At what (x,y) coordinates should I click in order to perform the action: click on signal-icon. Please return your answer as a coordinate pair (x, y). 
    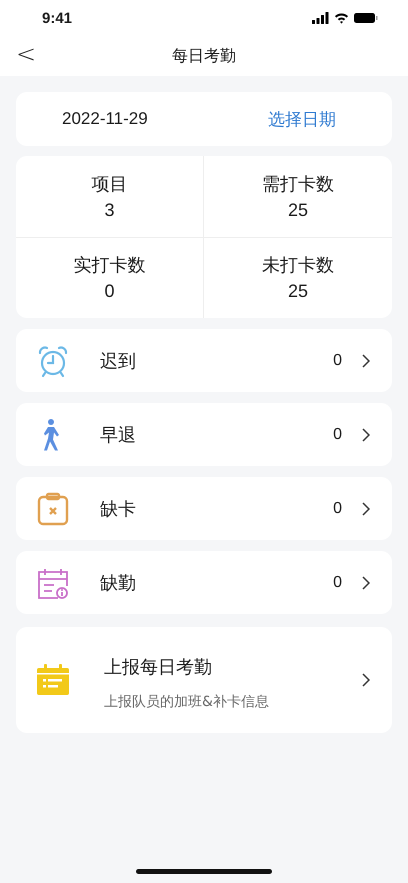
    Looking at the image, I should click on (320, 18).